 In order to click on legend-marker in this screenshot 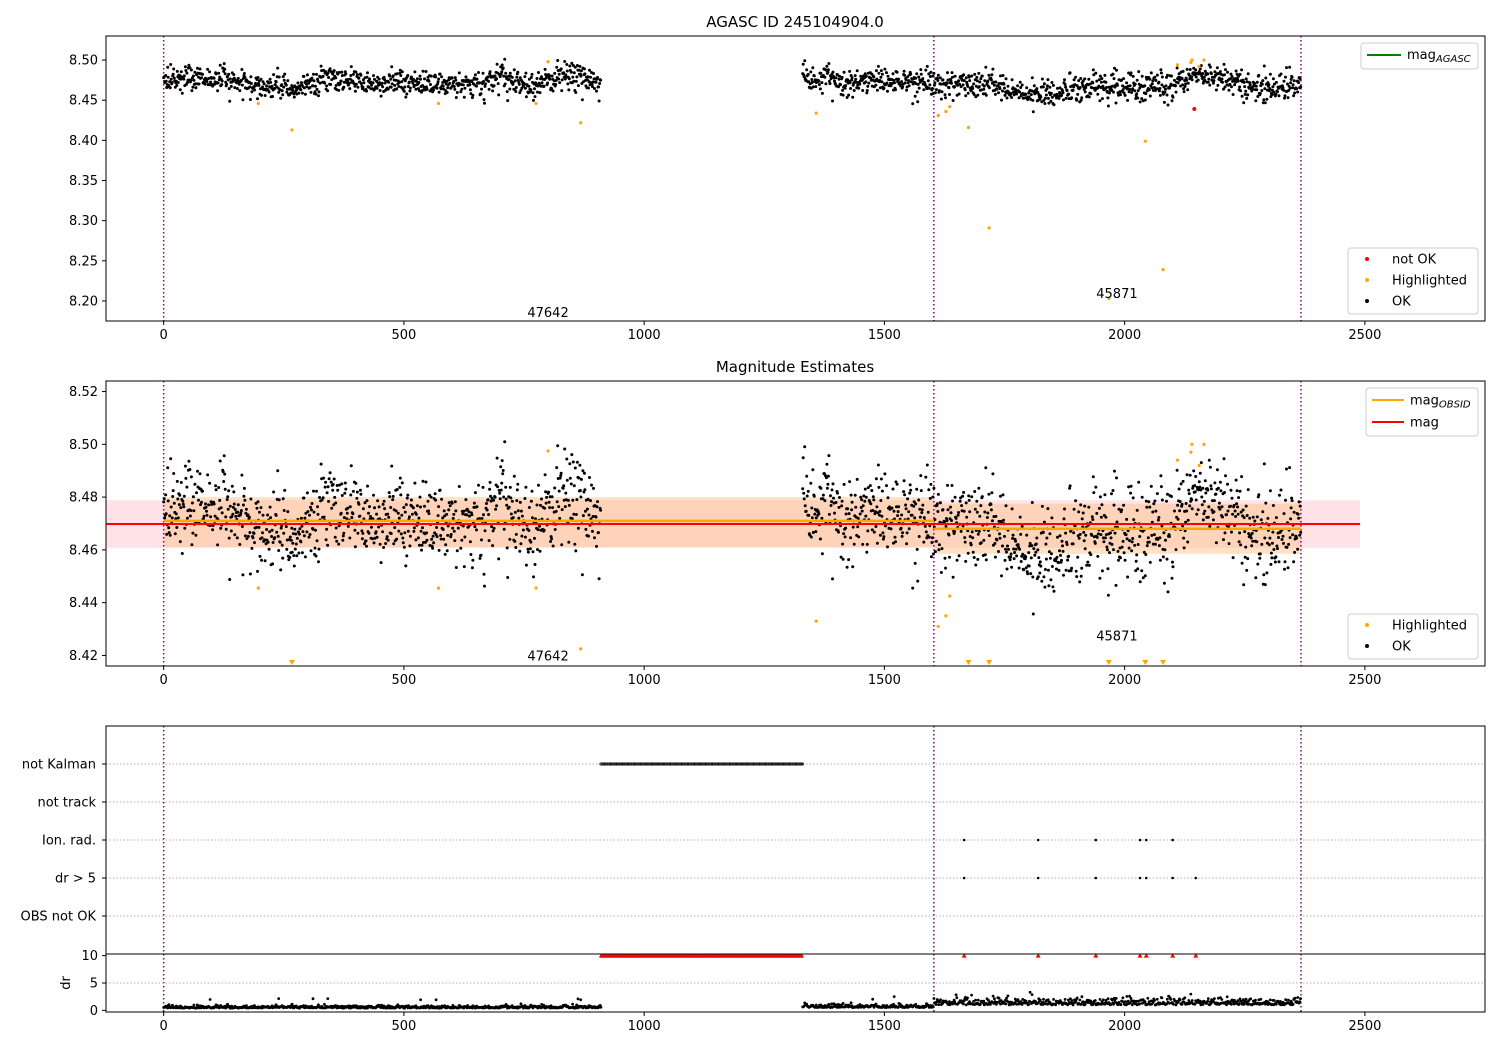, I will do `click(1367, 280)`.